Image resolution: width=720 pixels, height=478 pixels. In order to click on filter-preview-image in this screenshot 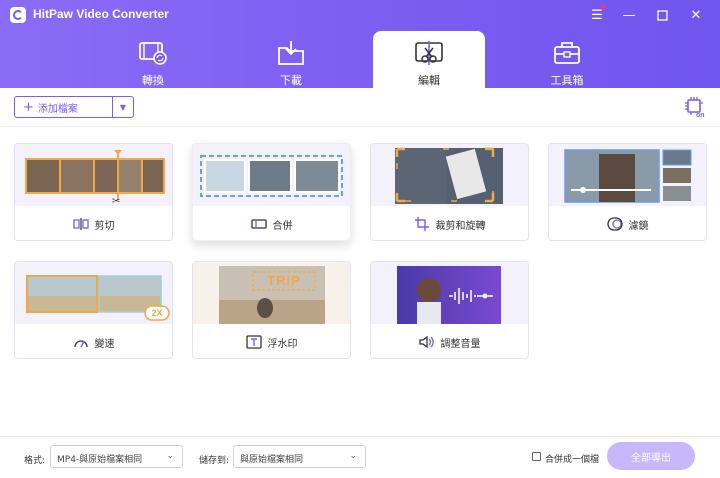, I will do `click(628, 176)`.